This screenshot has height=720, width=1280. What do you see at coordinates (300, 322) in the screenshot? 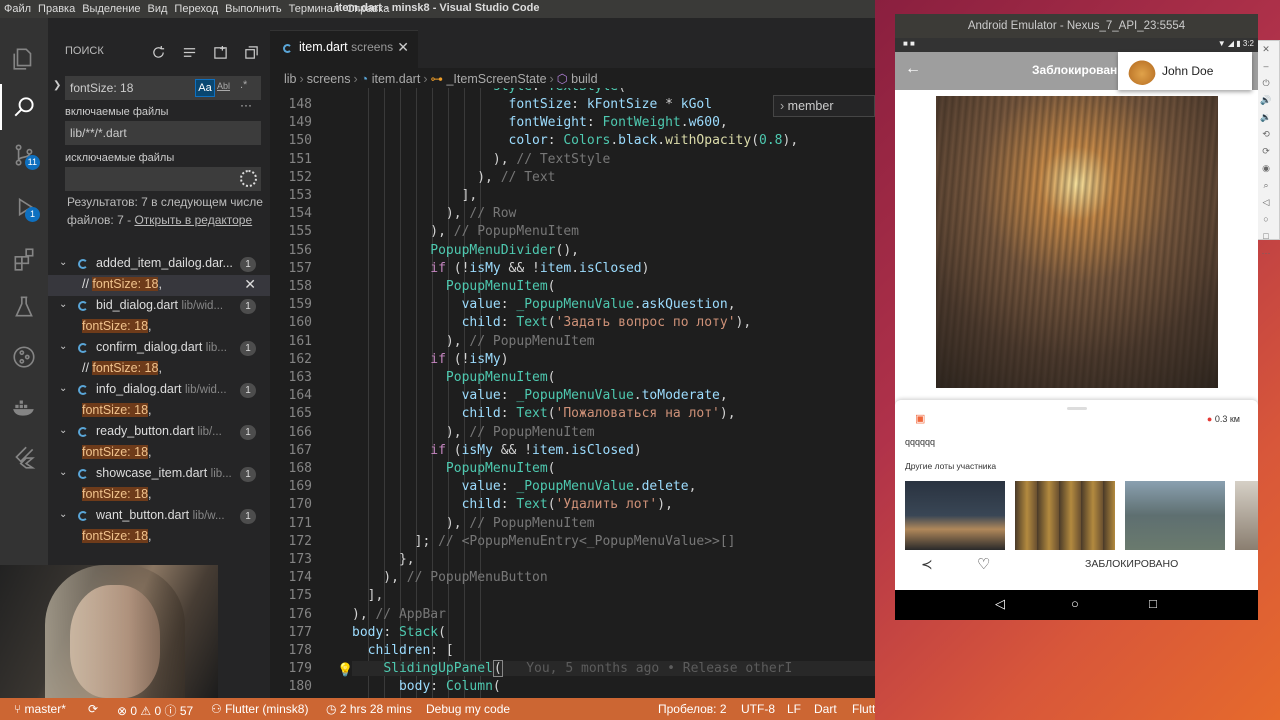
I see `line-number: 160` at bounding box center [300, 322].